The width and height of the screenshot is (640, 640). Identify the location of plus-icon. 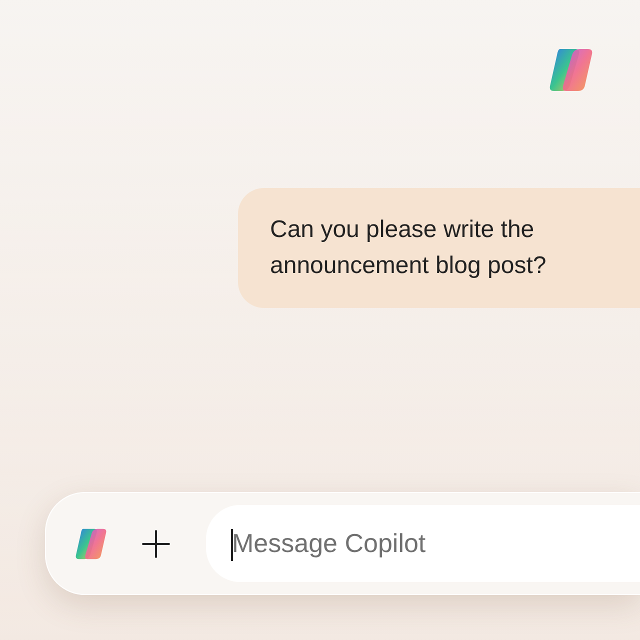
(156, 543).